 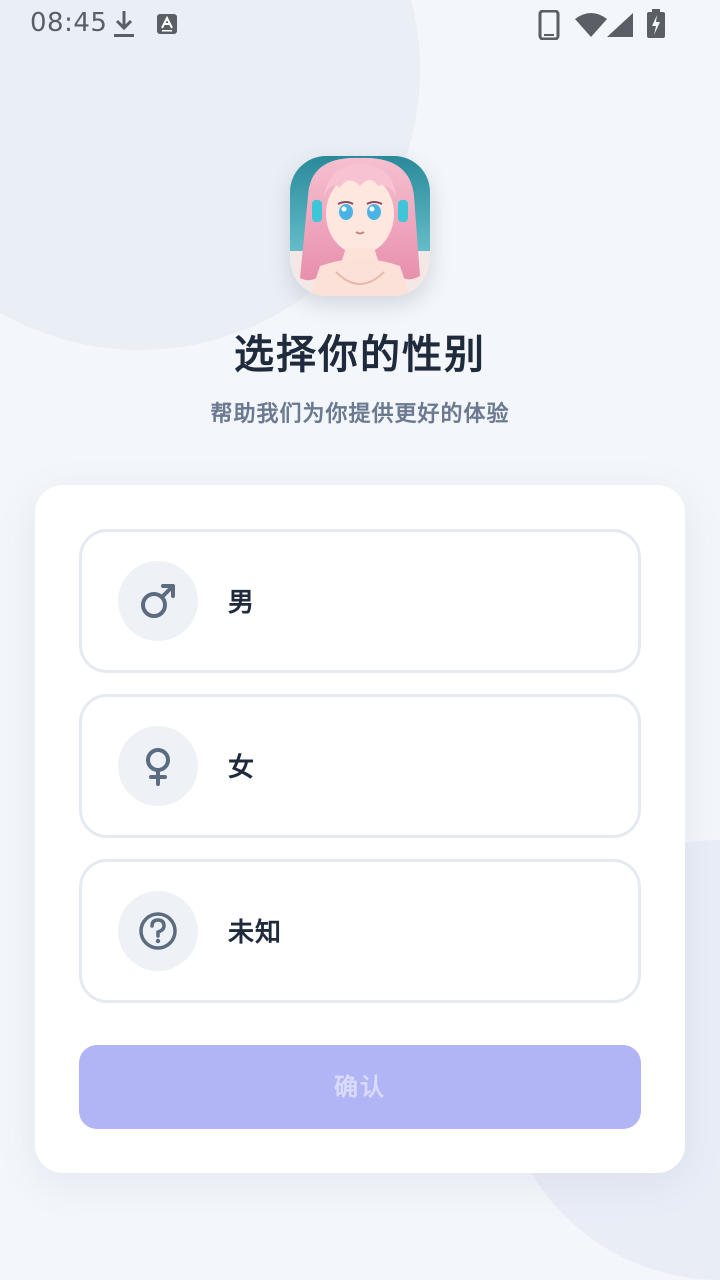 I want to click on page-title: 选择你的性别, so click(x=360, y=355).